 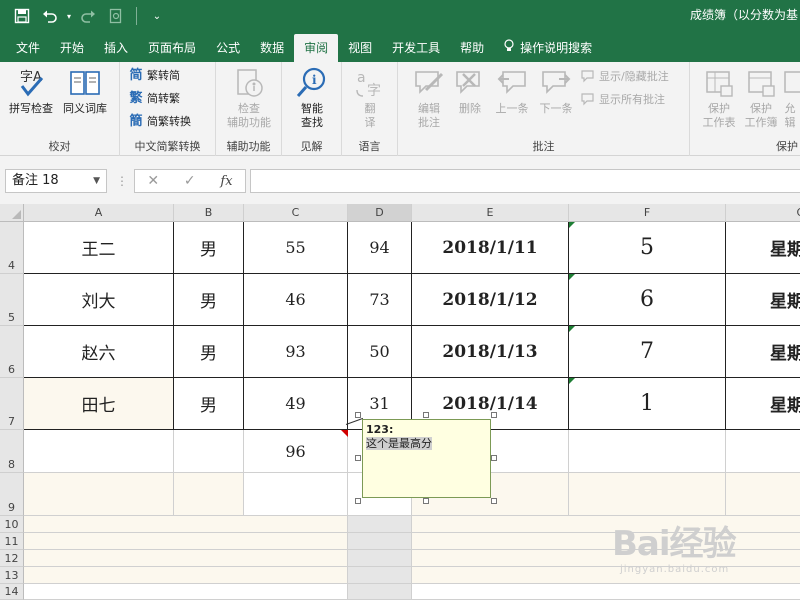 What do you see at coordinates (296, 451) in the screenshot?
I see `cell-c8: 96` at bounding box center [296, 451].